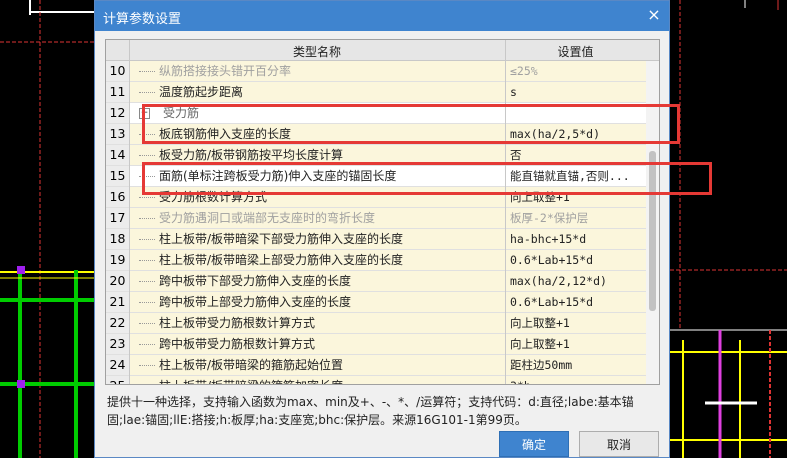 This screenshot has height=458, width=787. I want to click on row-number: 20, so click(117, 281).